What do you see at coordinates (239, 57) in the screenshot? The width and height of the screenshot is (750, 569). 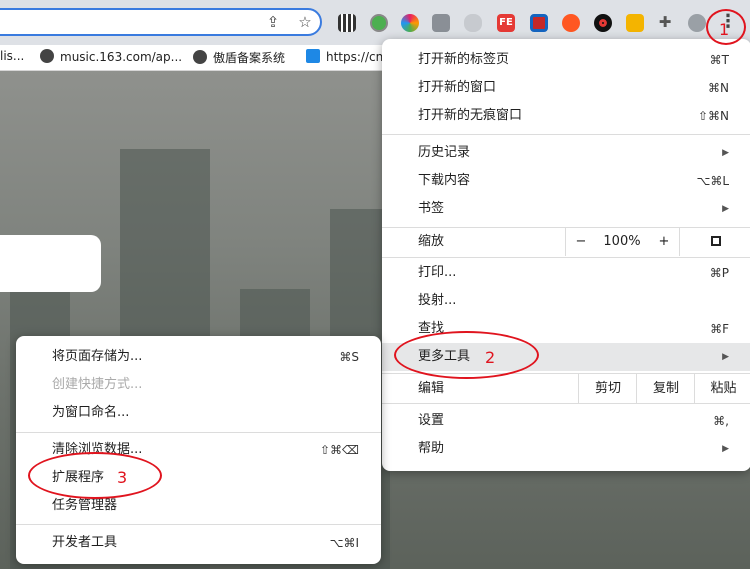 I see `bookmark-item: 傲盾备案系统` at bounding box center [239, 57].